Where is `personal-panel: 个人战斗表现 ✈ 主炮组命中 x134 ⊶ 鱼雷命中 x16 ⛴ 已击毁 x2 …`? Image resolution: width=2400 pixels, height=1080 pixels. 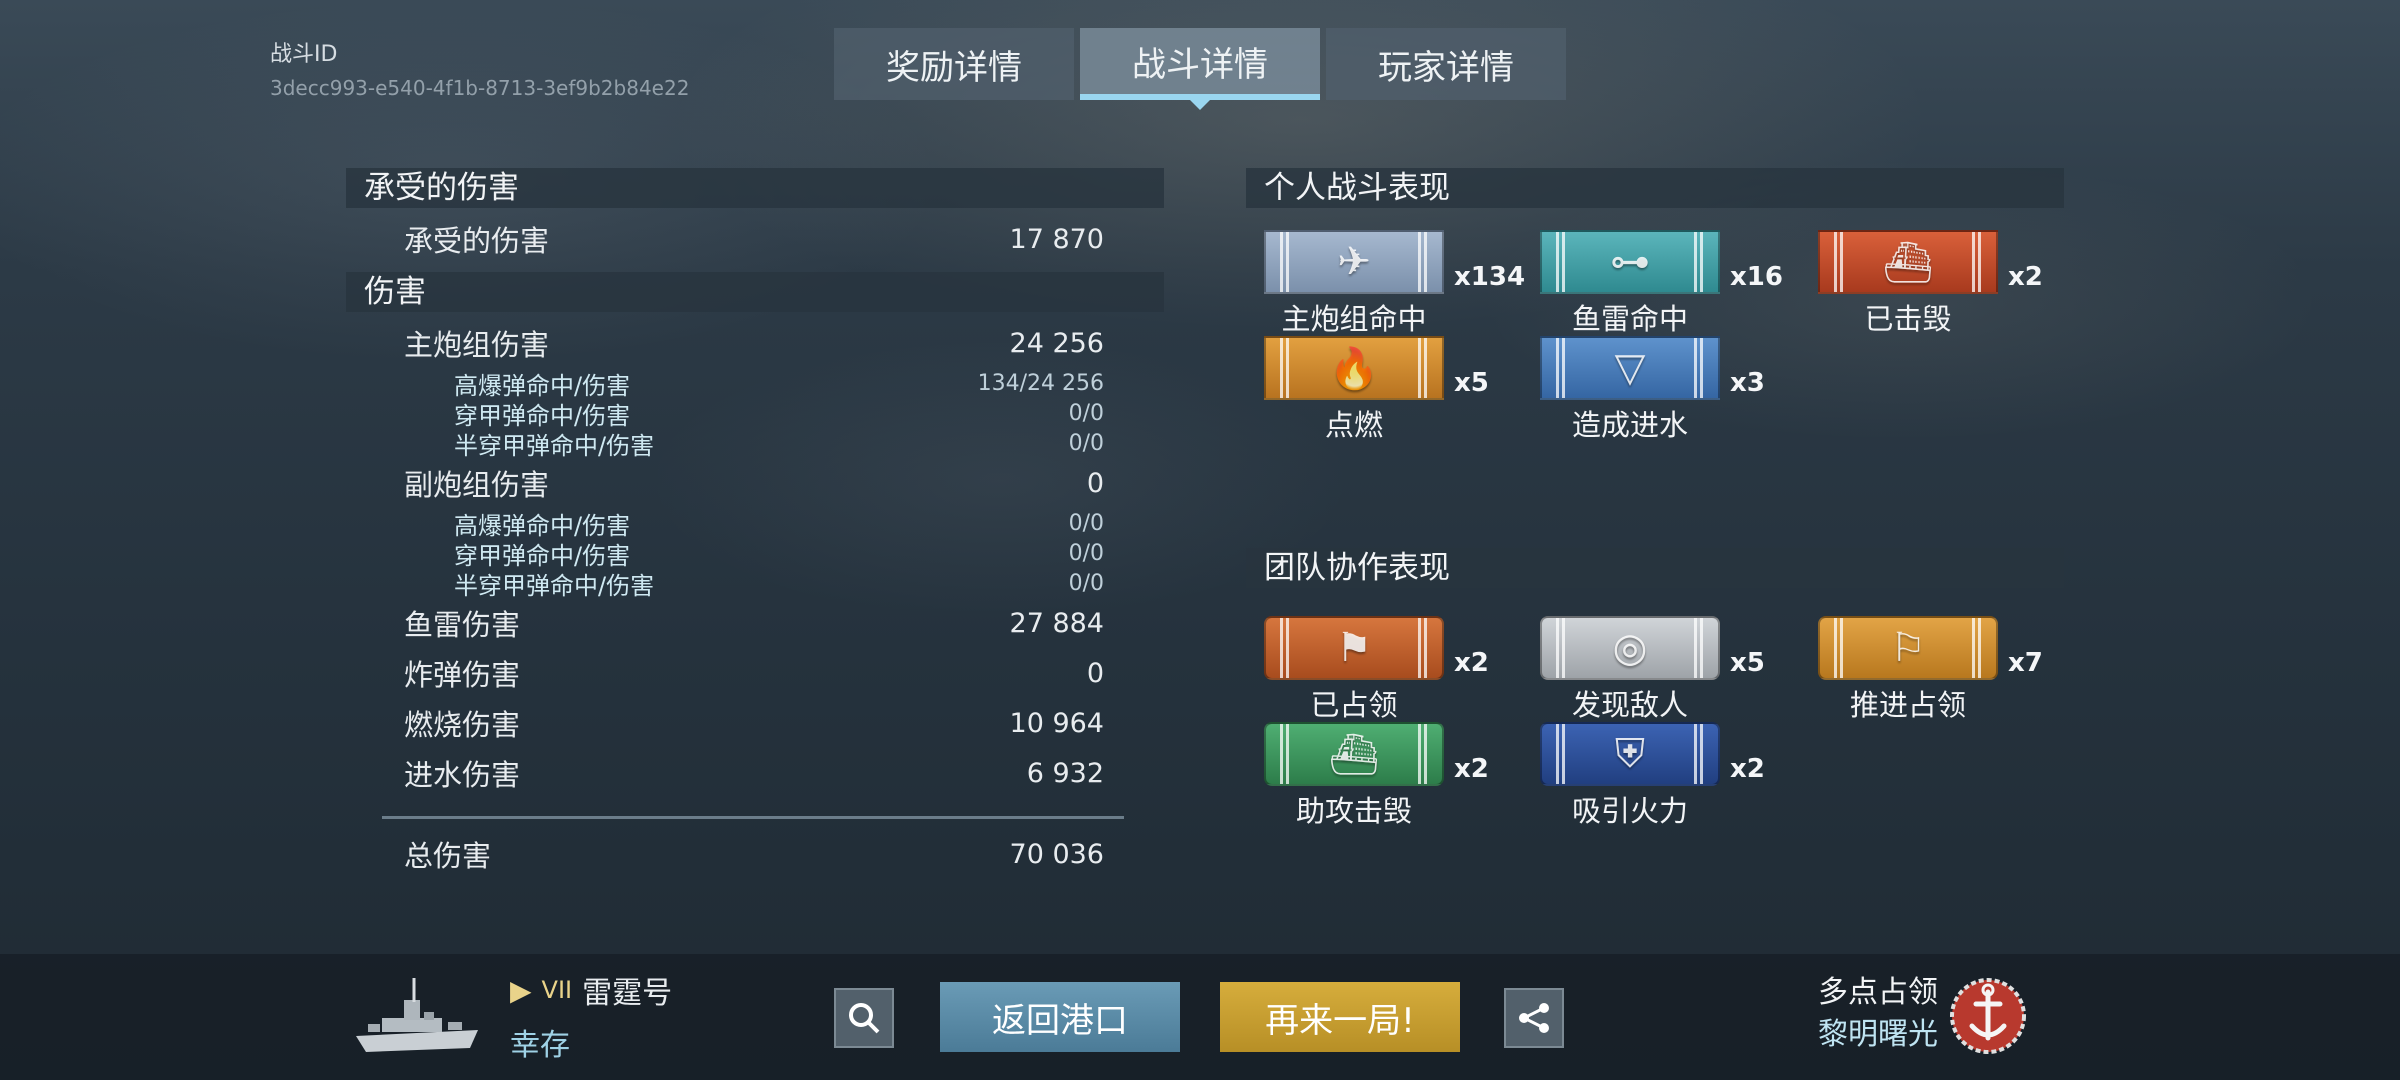
personal-panel: 个人战斗表现 ✈ 主炮组命中 x134 ⊶ 鱼雷命中 x16 ⛴ 已击毁 x2 … is located at coordinates (1655, 309).